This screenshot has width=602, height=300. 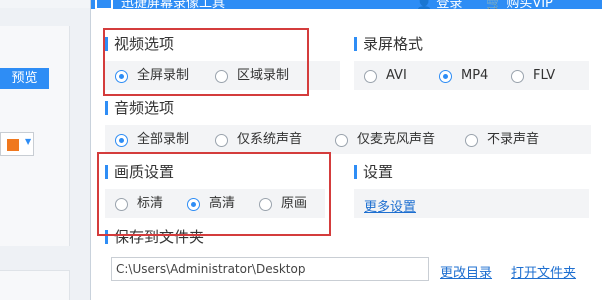 What do you see at coordinates (396, 75) in the screenshot?
I see `radio-avi-label: AVI` at bounding box center [396, 75].